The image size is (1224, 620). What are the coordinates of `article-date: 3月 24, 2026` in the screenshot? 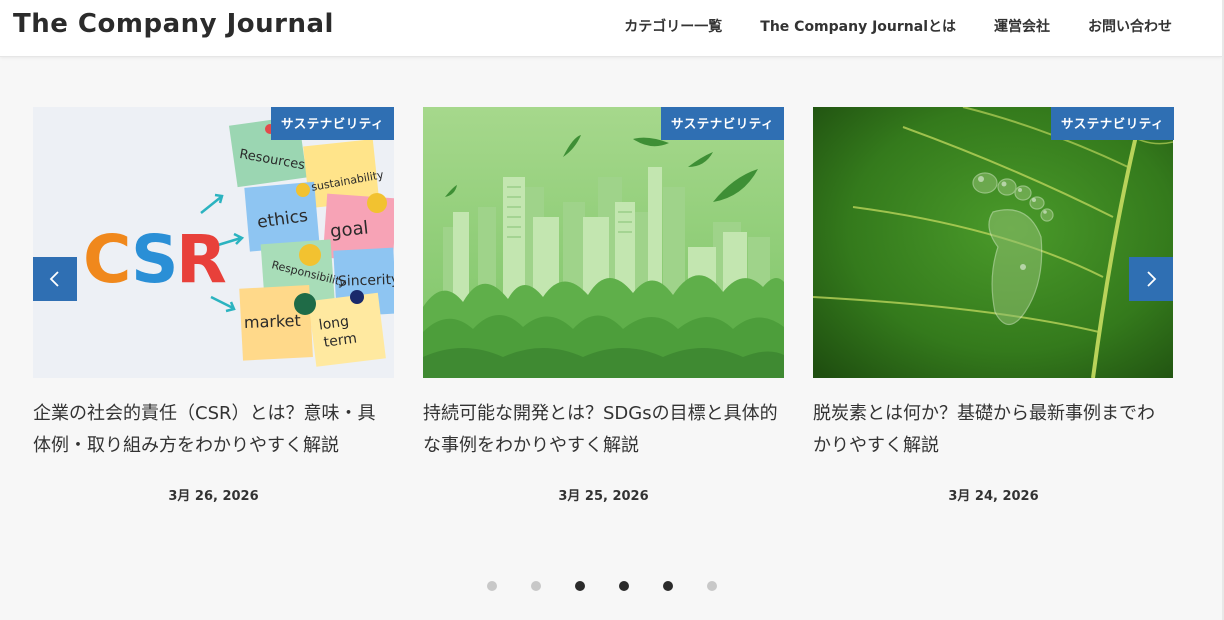 It's located at (993, 496).